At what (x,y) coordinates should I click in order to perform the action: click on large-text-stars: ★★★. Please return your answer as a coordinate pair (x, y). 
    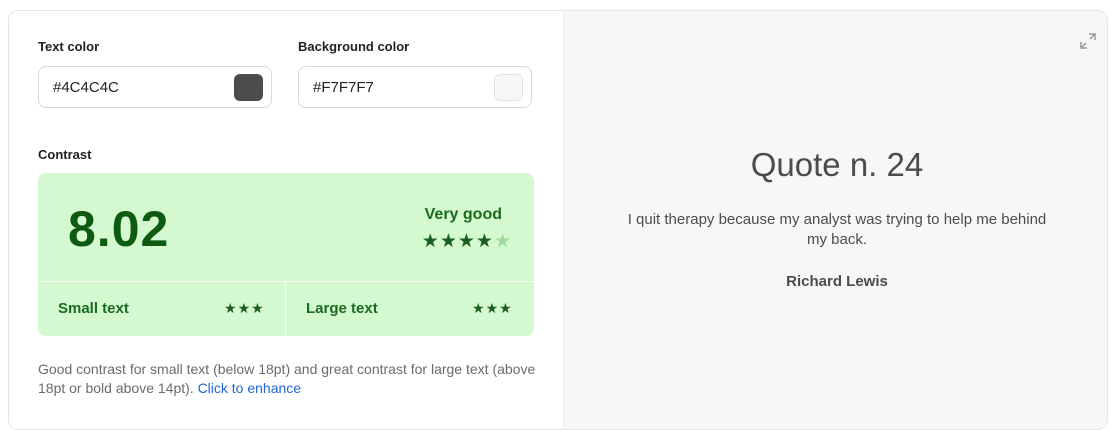
    Looking at the image, I should click on (492, 308).